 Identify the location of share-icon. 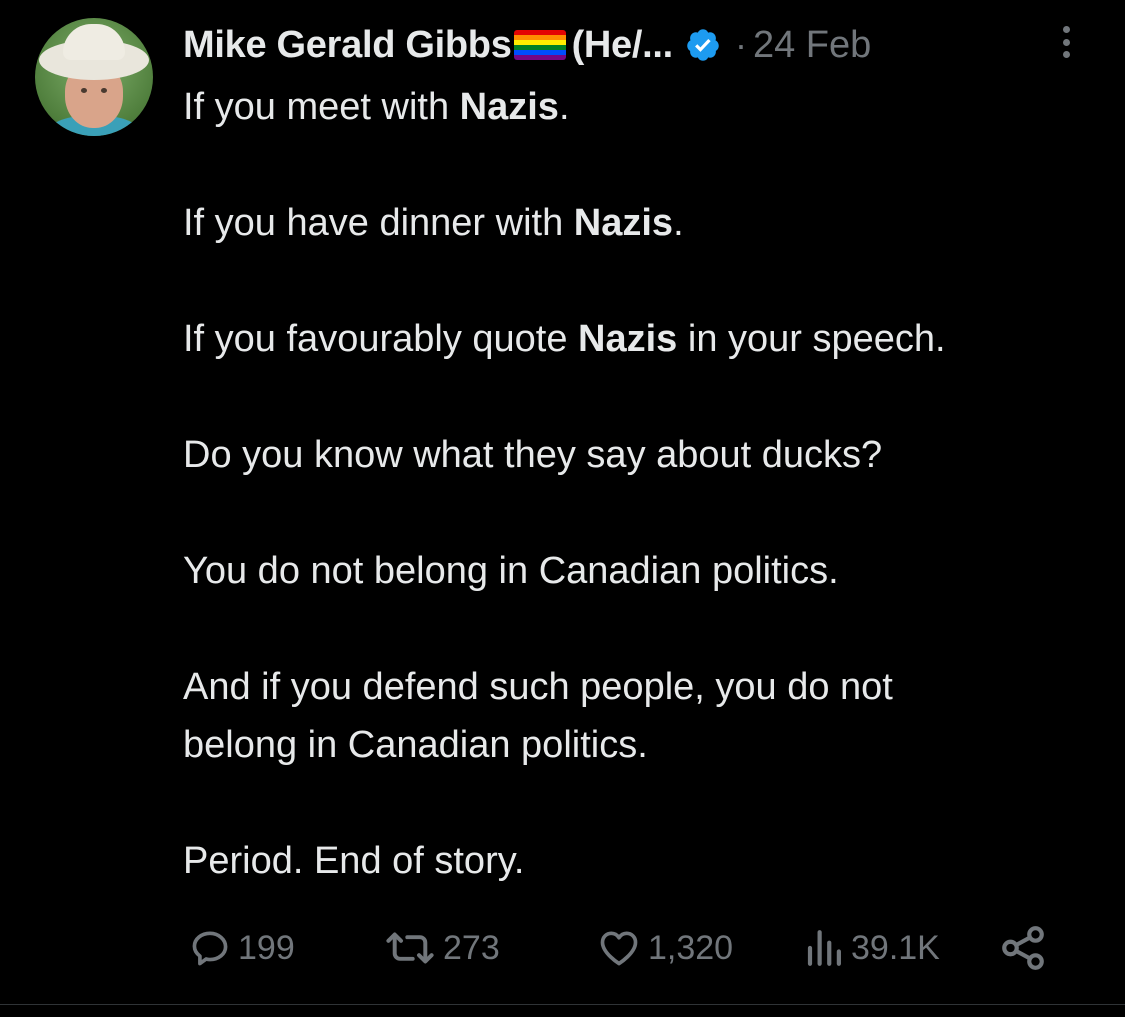
(1023, 948).